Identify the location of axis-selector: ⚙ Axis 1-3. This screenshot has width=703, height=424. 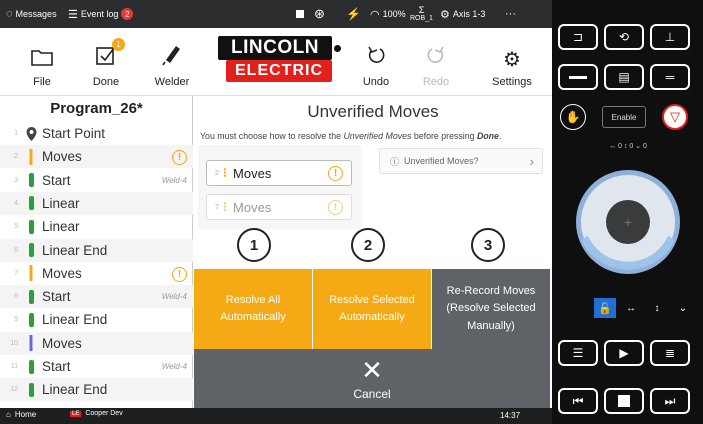
(462, 14).